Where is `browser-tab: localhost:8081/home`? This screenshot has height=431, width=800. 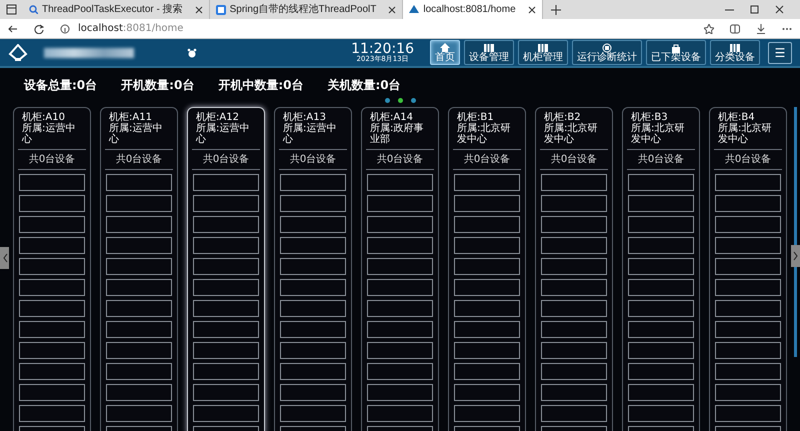 browser-tab: localhost:8081/home is located at coordinates (473, 9).